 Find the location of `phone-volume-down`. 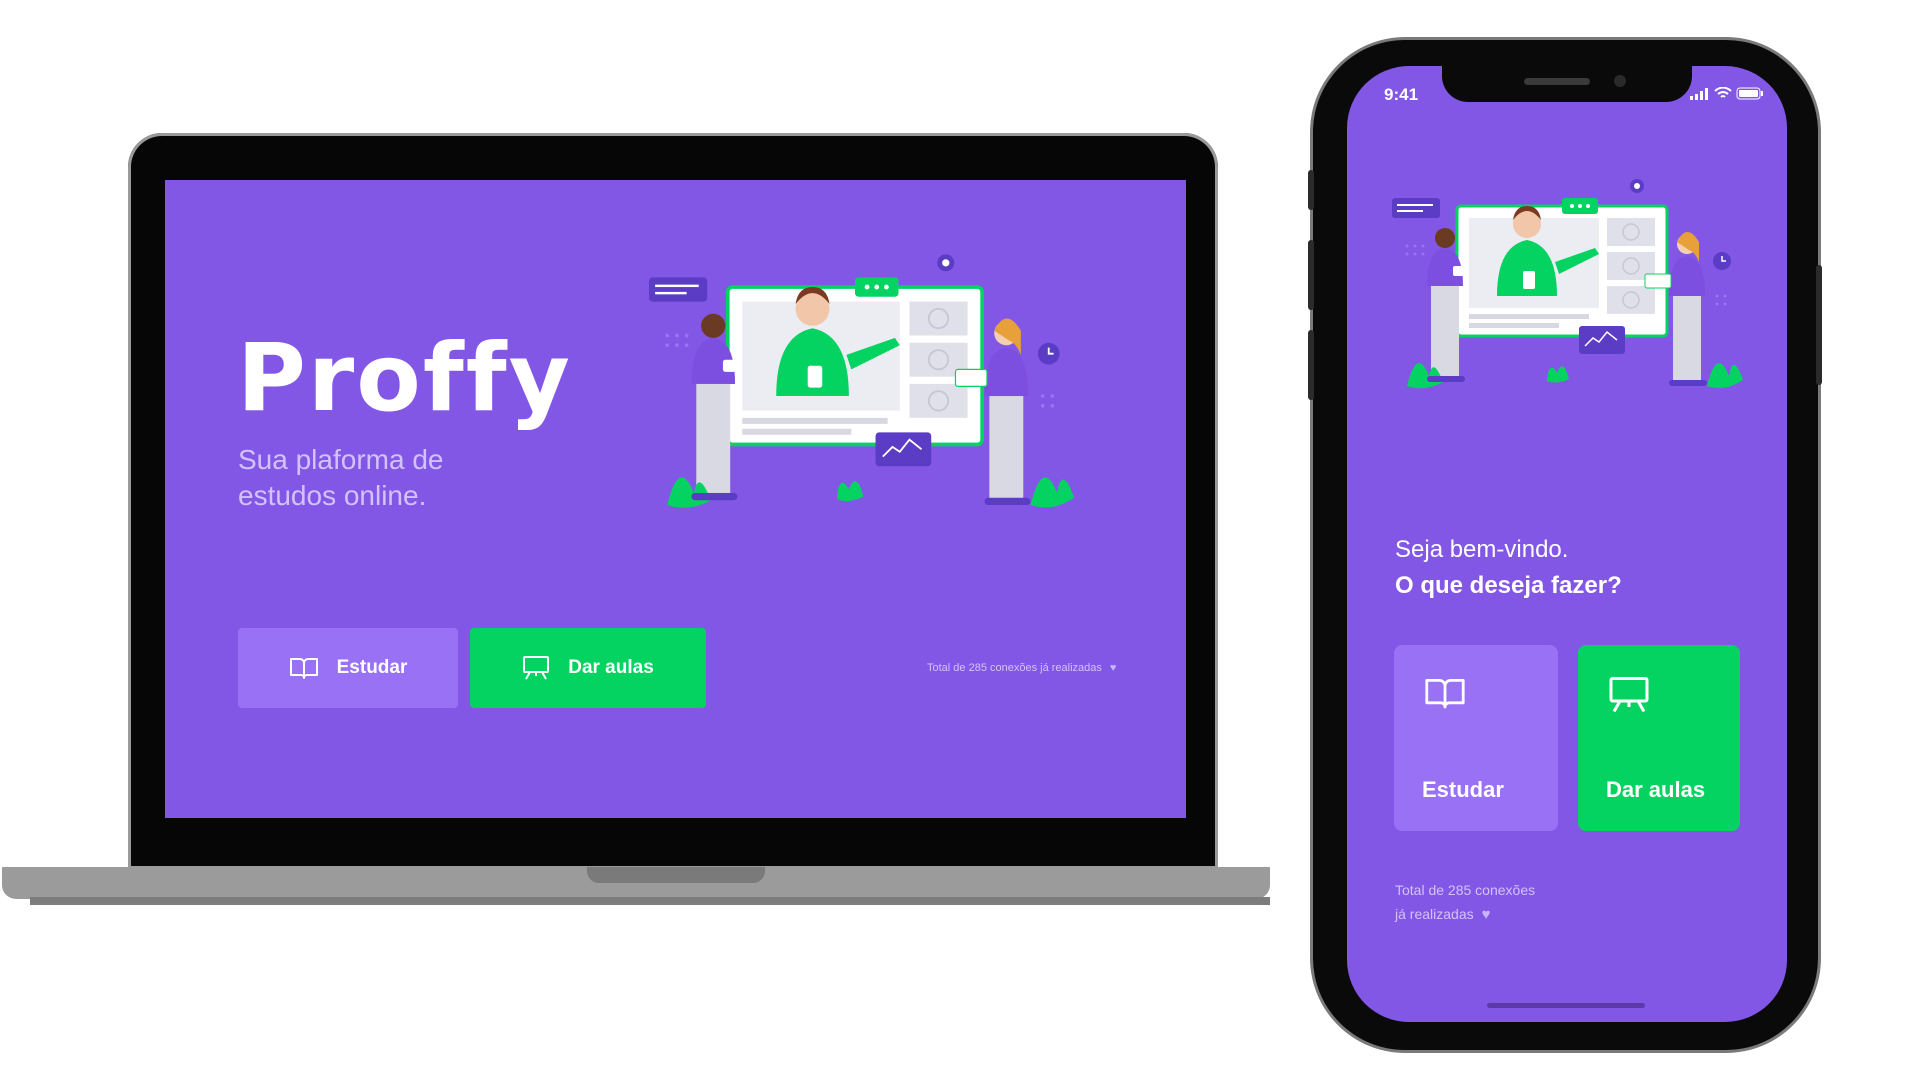

phone-volume-down is located at coordinates (1311, 365).